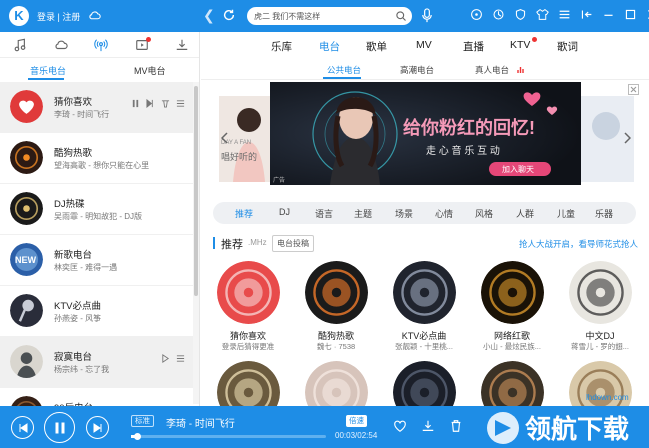 The height and width of the screenshot is (448, 649). I want to click on player-actions, so click(428, 426).